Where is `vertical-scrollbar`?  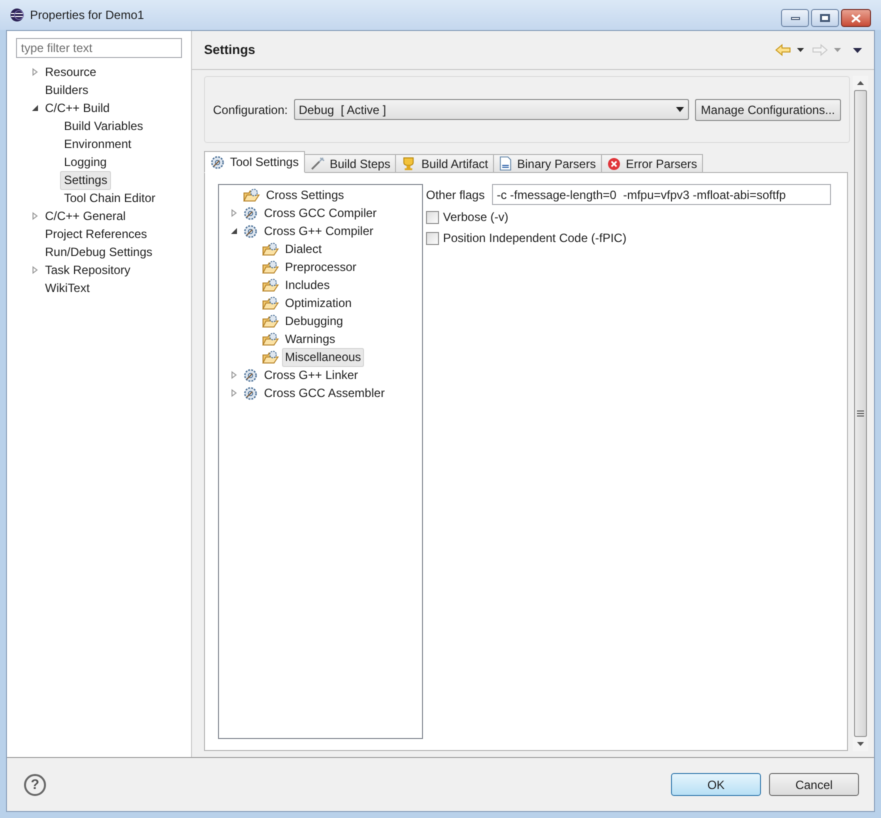 vertical-scrollbar is located at coordinates (860, 413).